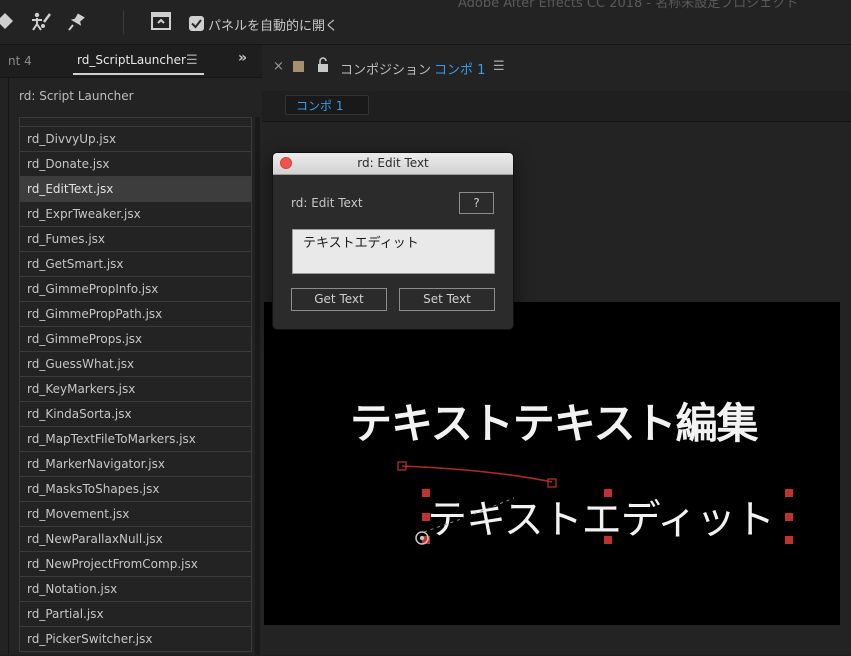  What do you see at coordinates (135, 289) in the screenshot?
I see `list-item: rd_GimmePropInfo.jsx` at bounding box center [135, 289].